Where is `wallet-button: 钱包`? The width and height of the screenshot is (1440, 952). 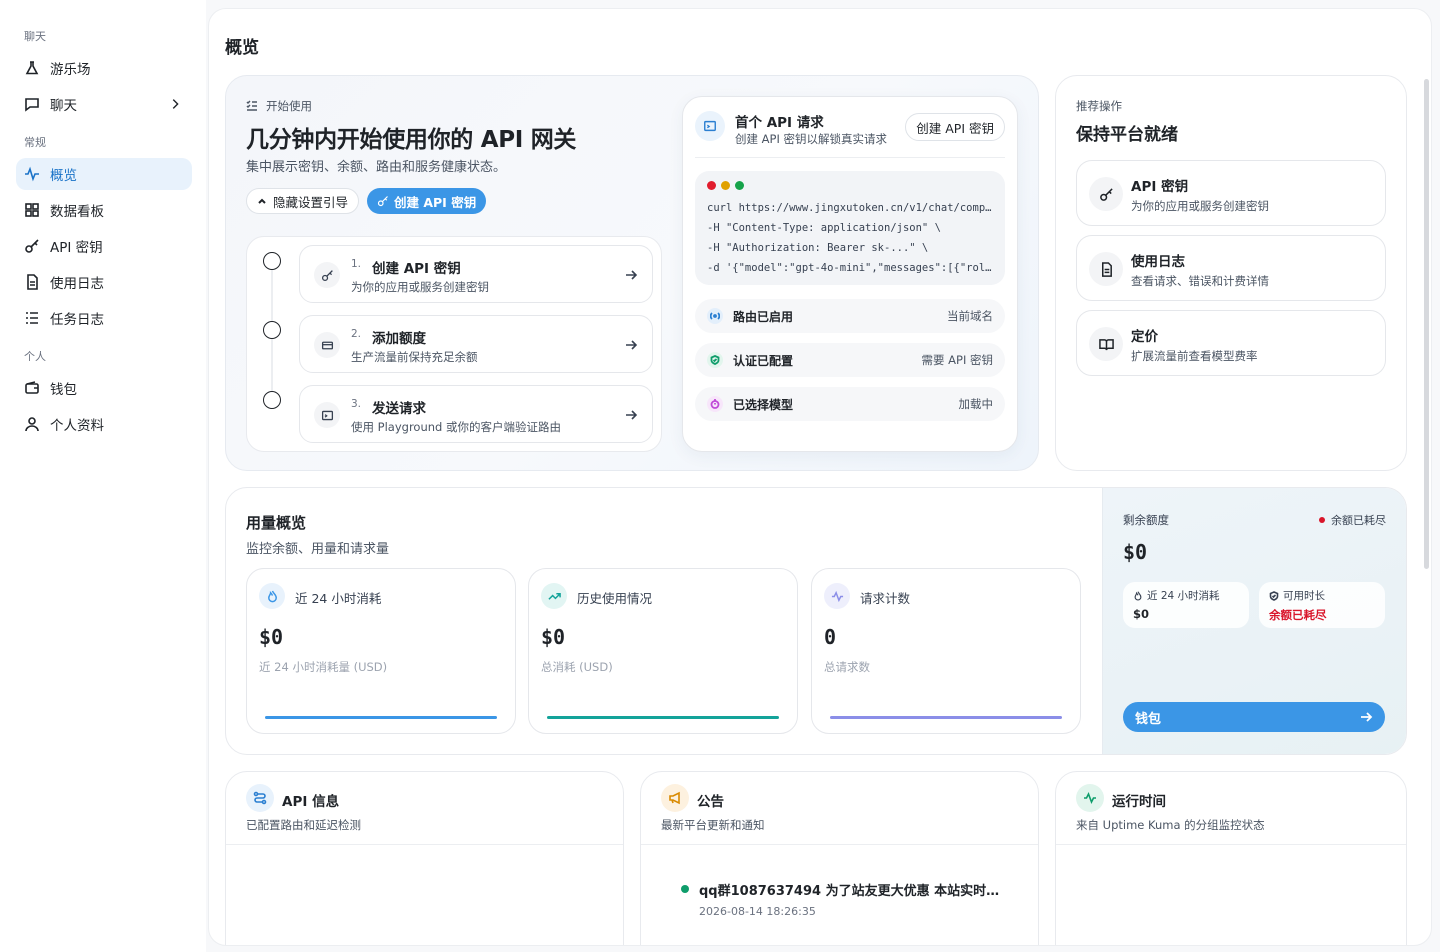 wallet-button: 钱包 is located at coordinates (1254, 717).